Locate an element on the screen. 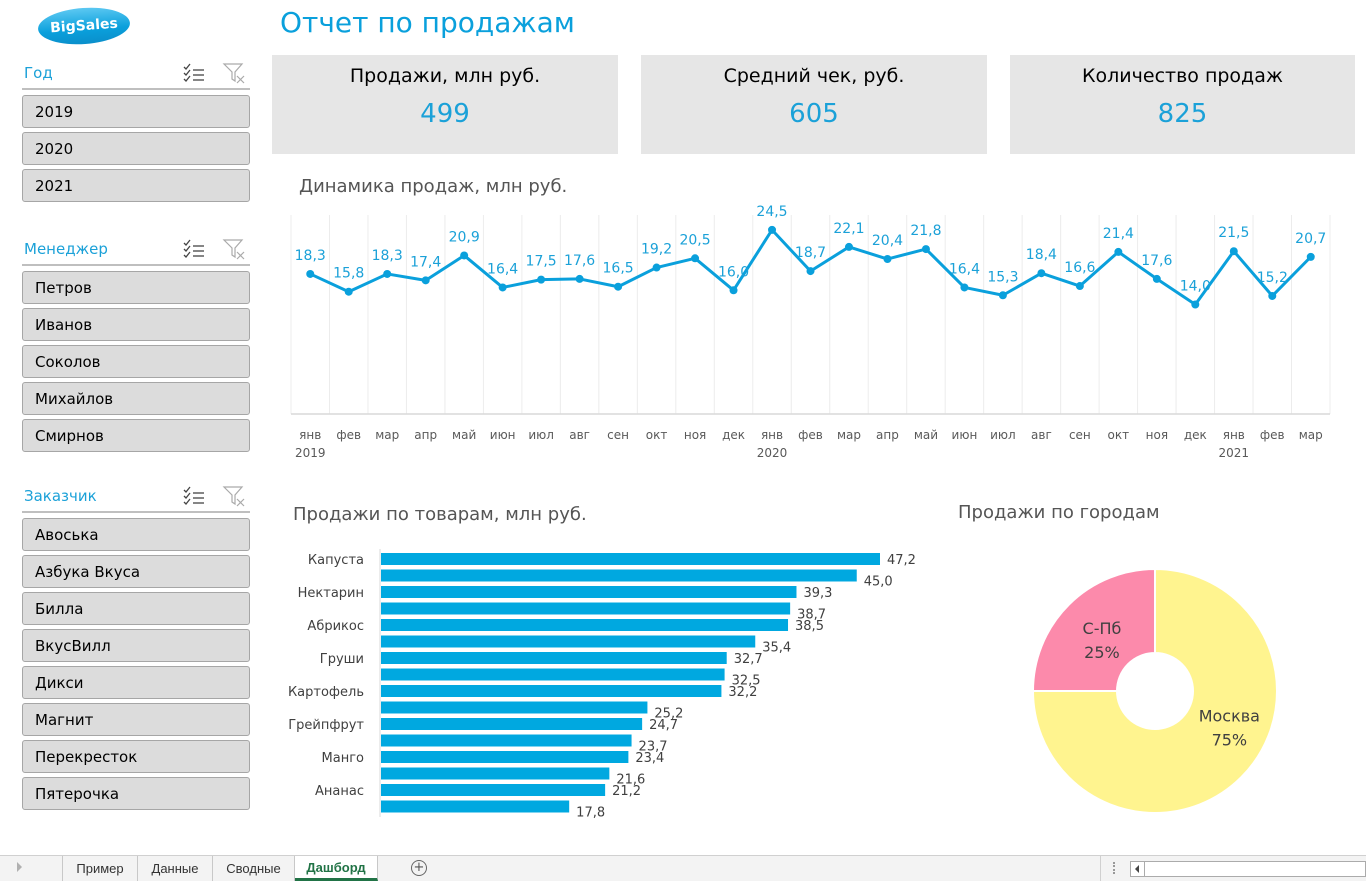  category-label: Ананас is located at coordinates (339, 791).